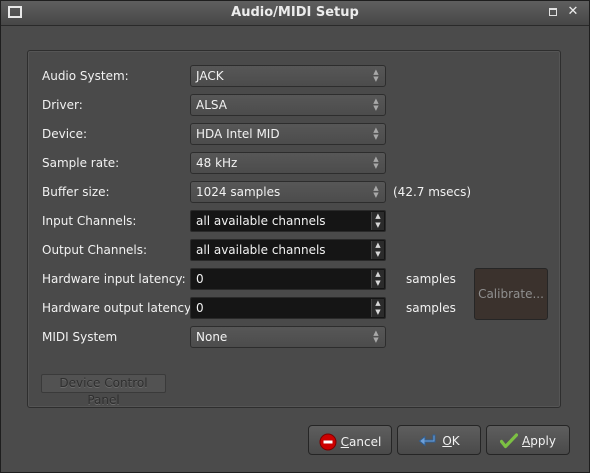  Describe the element at coordinates (432, 192) in the screenshot. I see `buffer-latency-text: (42.7 msecs)` at that location.